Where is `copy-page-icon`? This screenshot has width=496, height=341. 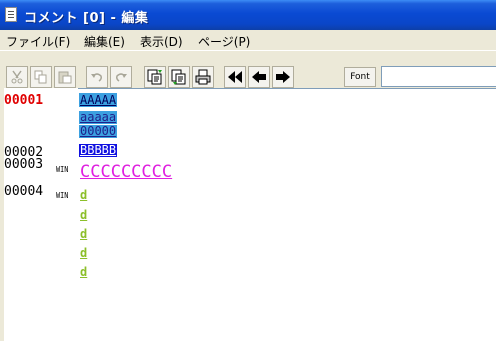
copy-page-icon is located at coordinates (179, 77).